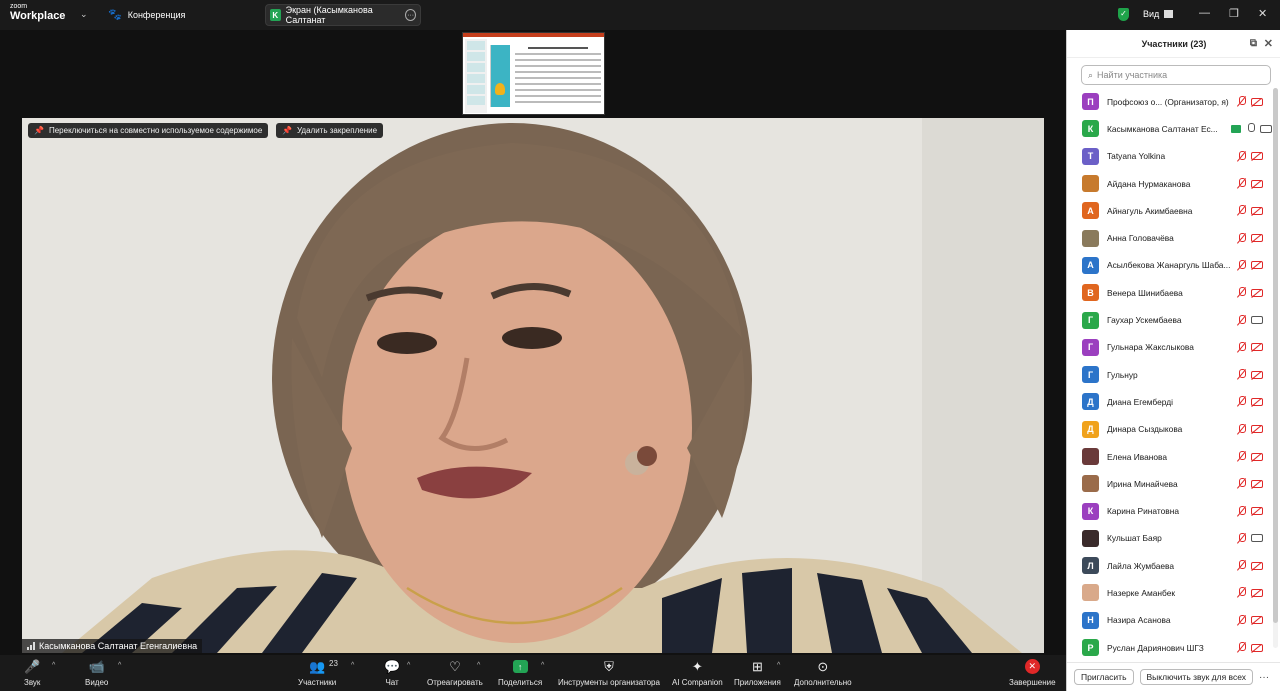  Describe the element at coordinates (146, 14) in the screenshot. I see `meeting-menu: 🐾 Конференция` at that location.